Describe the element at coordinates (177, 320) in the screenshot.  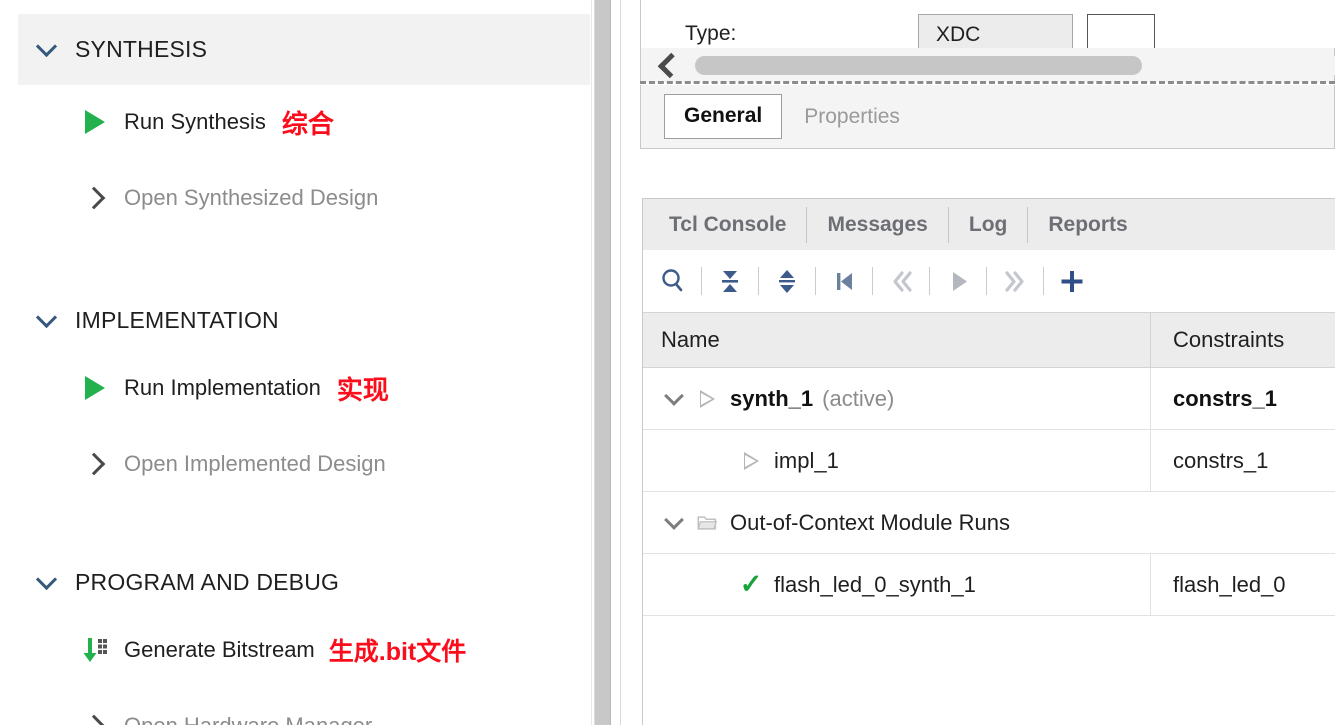
I see `flow-section-title: IMPLEMENTATION` at that location.